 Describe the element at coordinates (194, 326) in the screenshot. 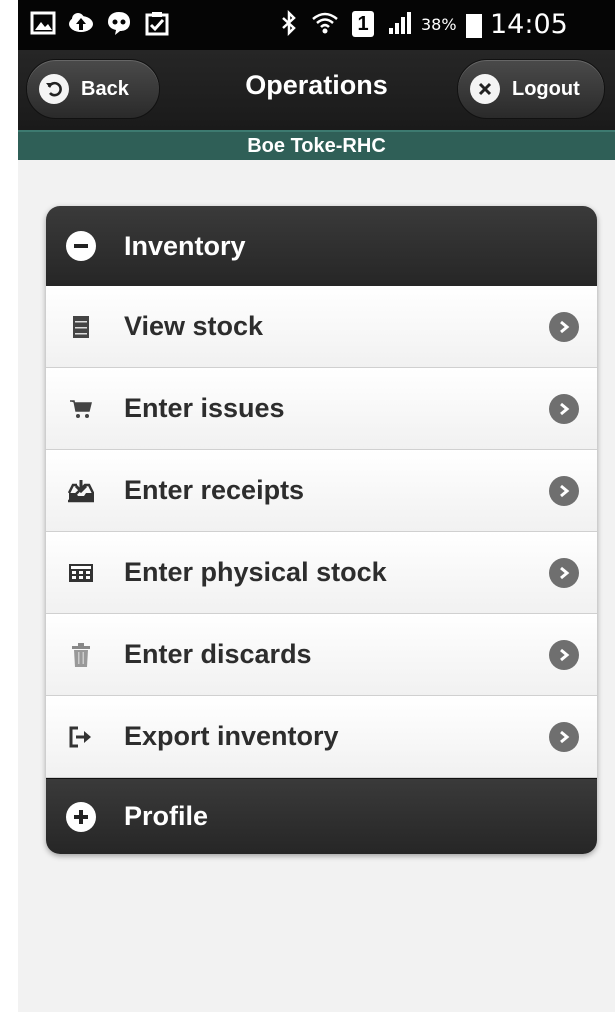

I see `menu-item-label: View stock` at that location.